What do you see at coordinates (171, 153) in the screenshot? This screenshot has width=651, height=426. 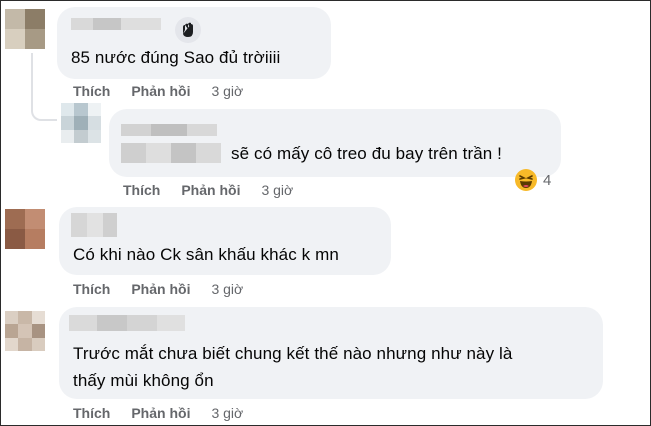 I see `blurred-mention` at bounding box center [171, 153].